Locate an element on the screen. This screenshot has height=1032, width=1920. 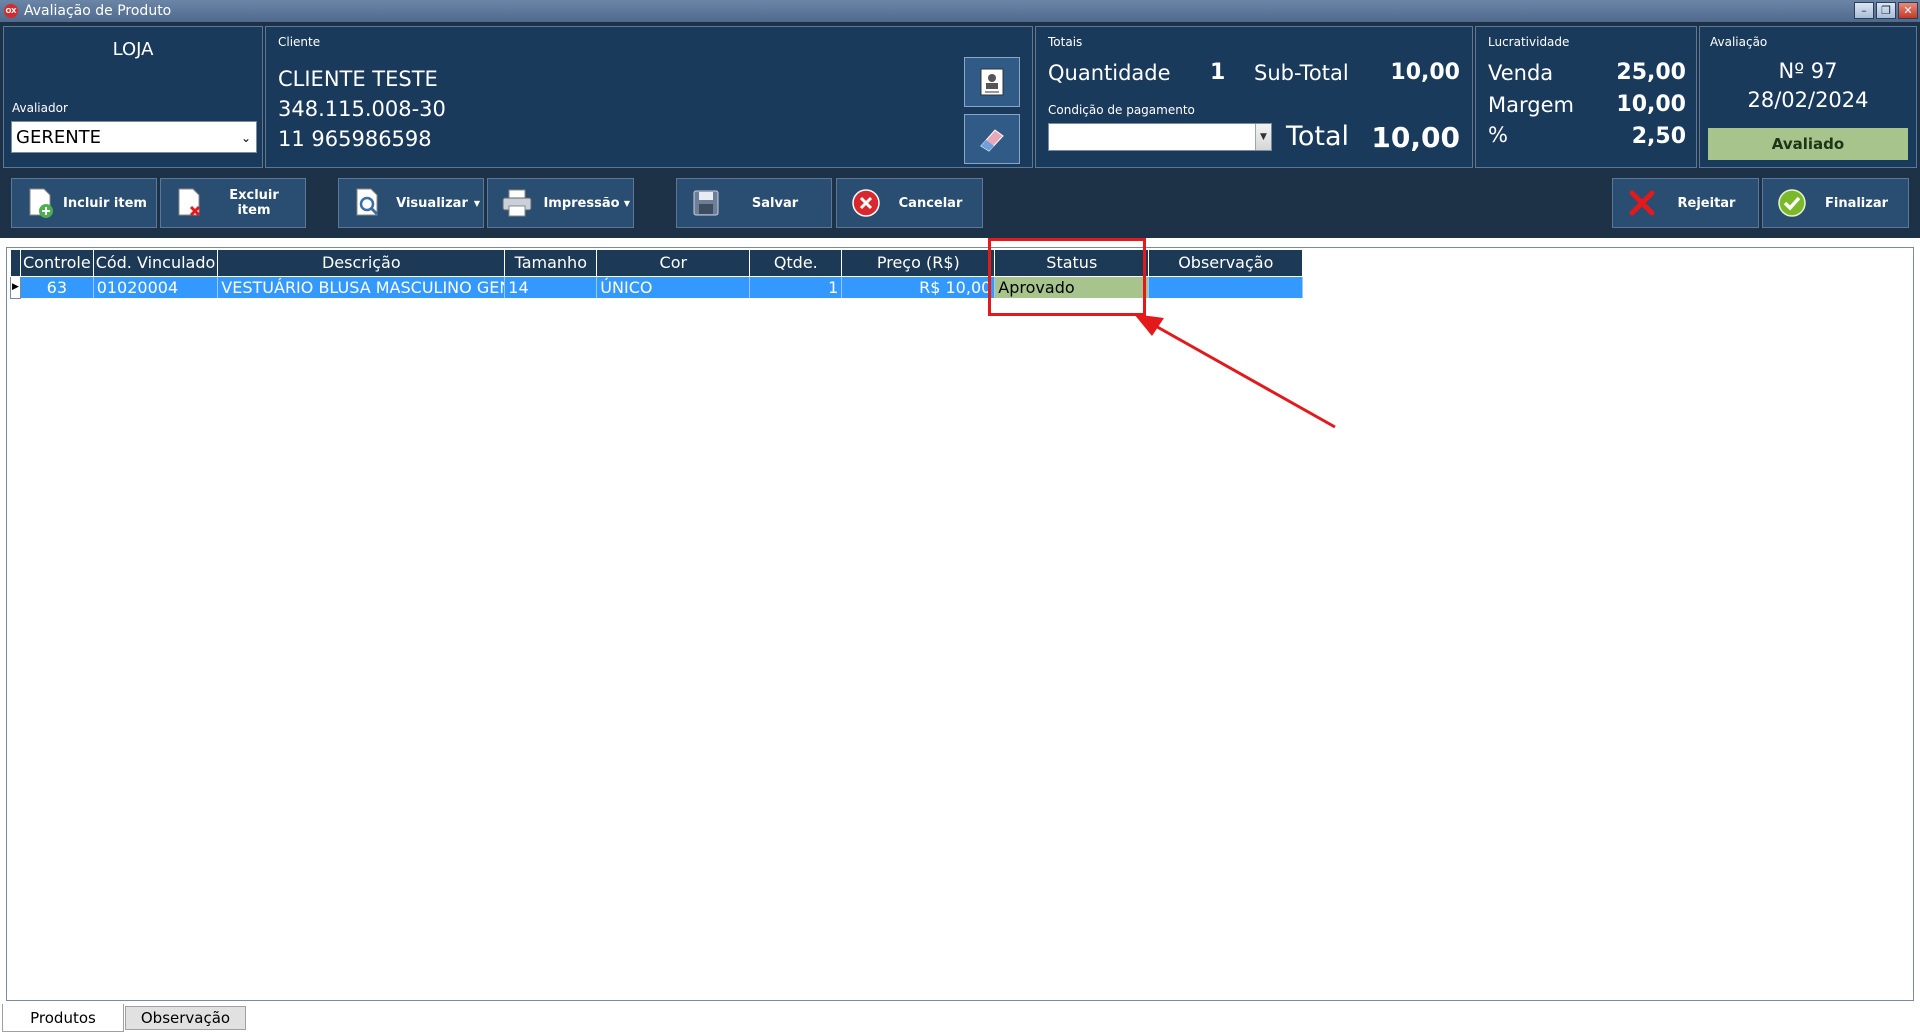
finalizar-label: Finalizar is located at coordinates (1856, 203).